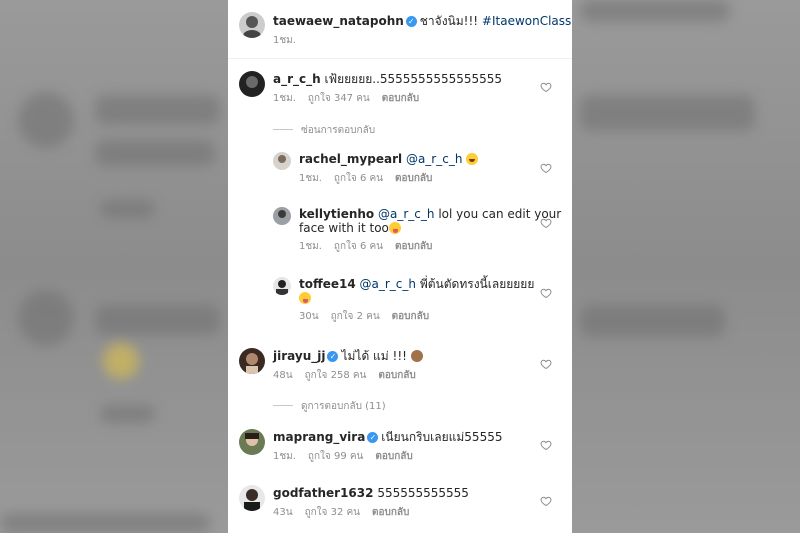 The image size is (800, 533). Describe the element at coordinates (324, 130) in the screenshot. I see `hide-replies-toggle: ซ่อนการตอบกลับ` at that location.